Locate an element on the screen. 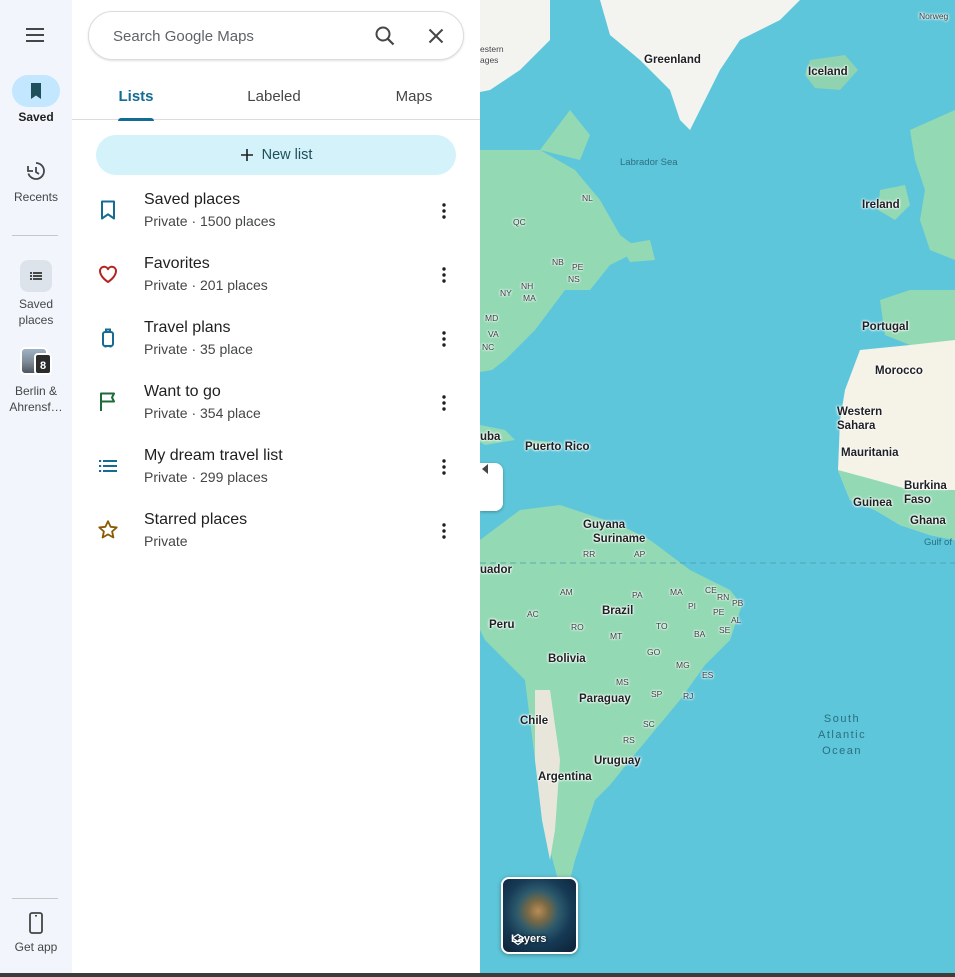 Image resolution: width=955 pixels, height=977 pixels. tab-labeled-label: Labeled is located at coordinates (274, 96).